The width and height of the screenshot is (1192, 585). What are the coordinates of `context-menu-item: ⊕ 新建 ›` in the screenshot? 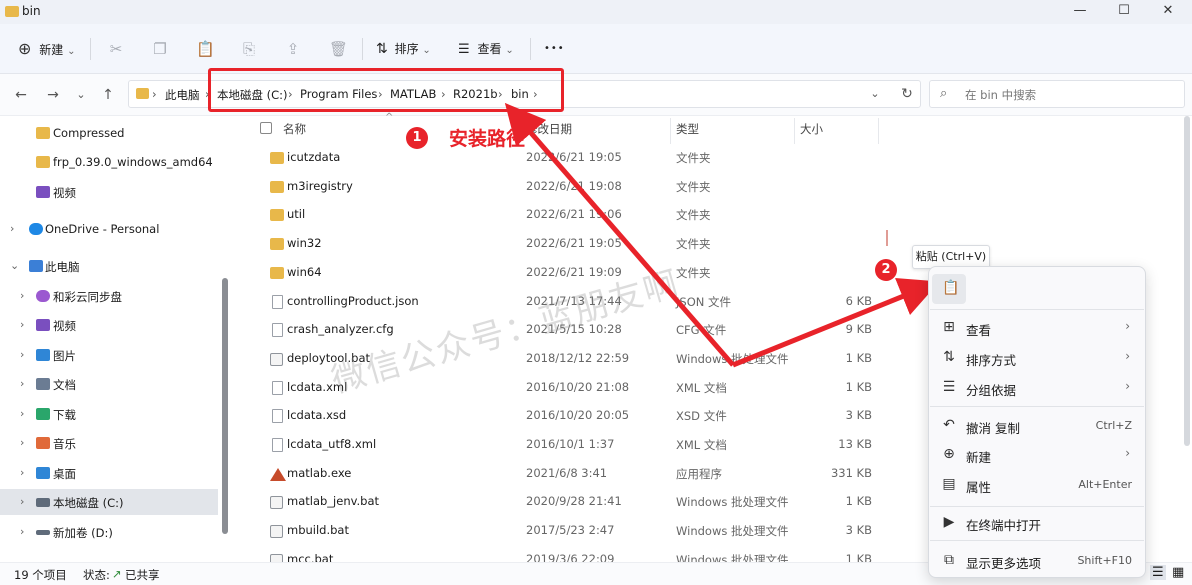 It's located at (1037, 455).